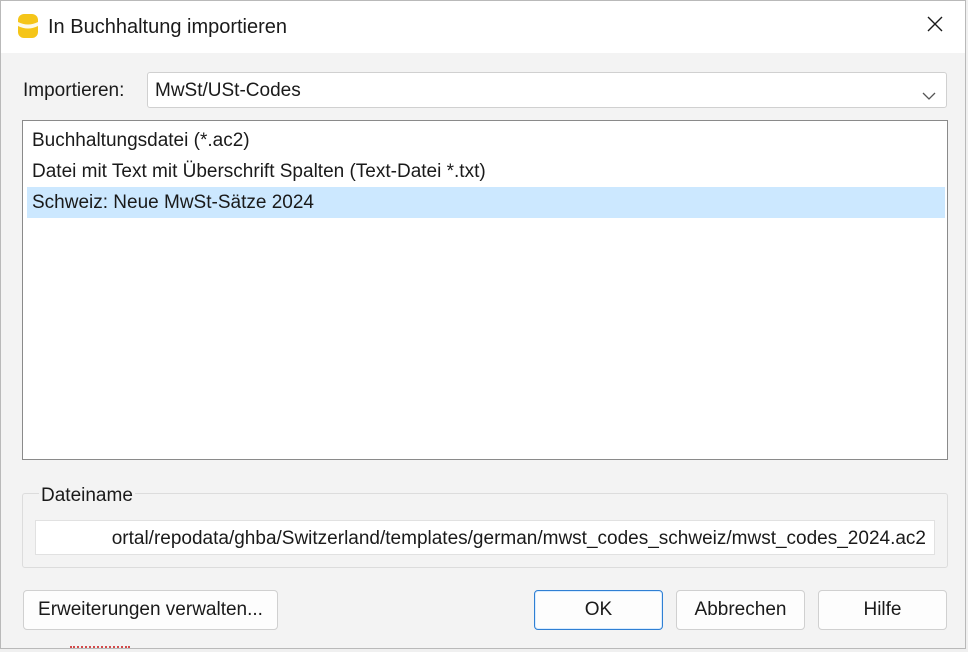 The width and height of the screenshot is (968, 652). I want to click on banana-icon, so click(28, 26).